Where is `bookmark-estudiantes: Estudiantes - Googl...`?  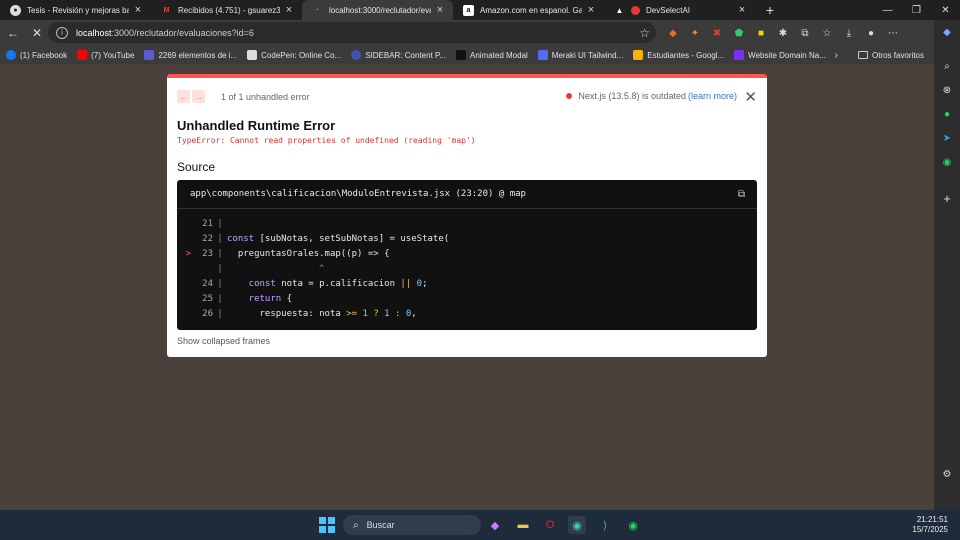 bookmark-estudiantes: Estudiantes - Googl... is located at coordinates (678, 55).